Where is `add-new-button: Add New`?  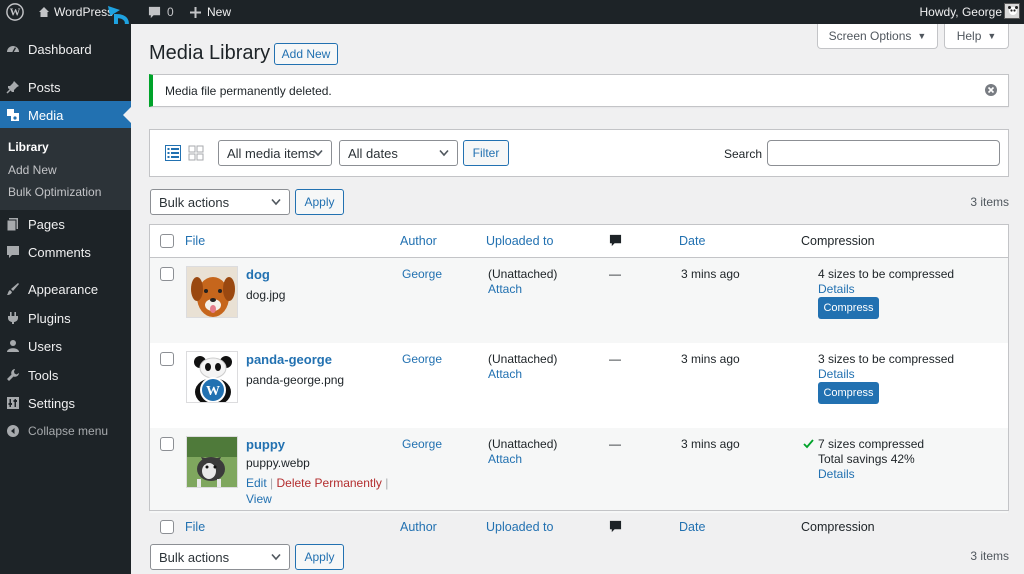
add-new-button: Add New is located at coordinates (306, 54).